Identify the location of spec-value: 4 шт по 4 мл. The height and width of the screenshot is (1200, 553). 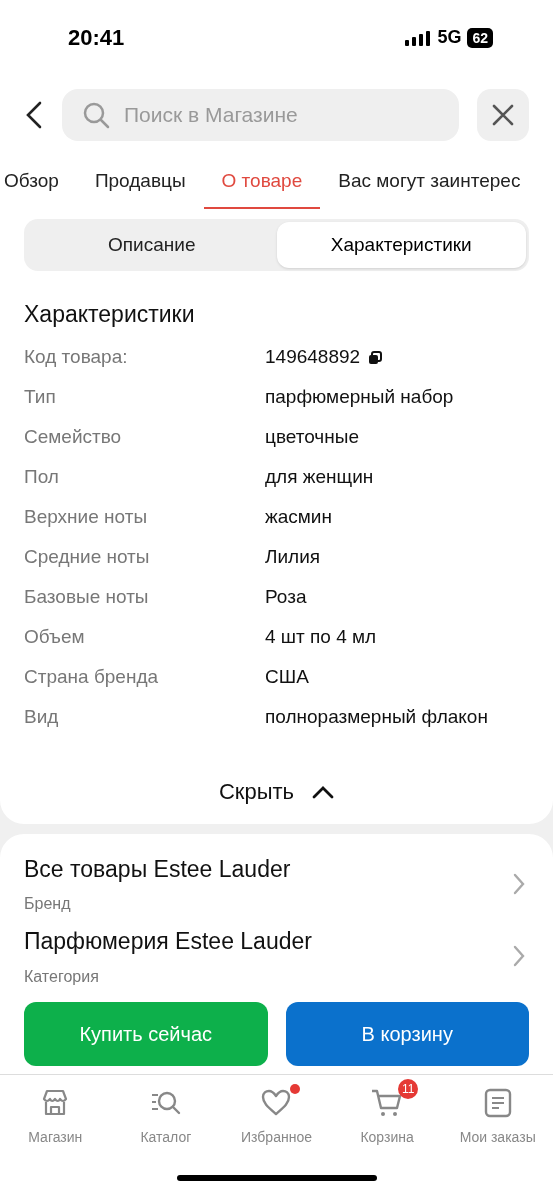
(321, 637).